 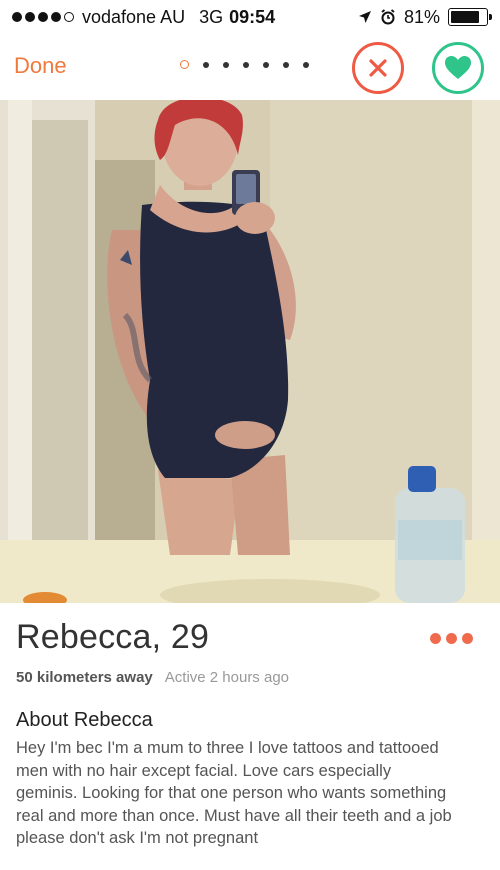 What do you see at coordinates (43, 17) in the screenshot?
I see `signal-strength-icon` at bounding box center [43, 17].